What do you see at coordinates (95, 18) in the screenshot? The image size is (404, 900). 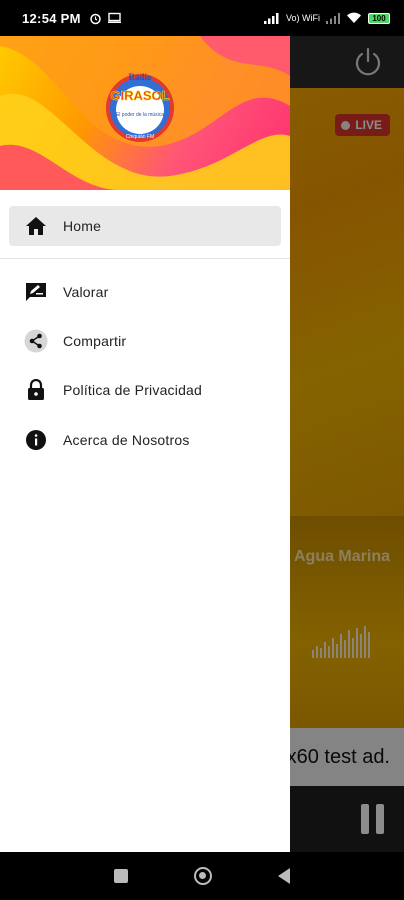 I see `alarm-icon` at bounding box center [95, 18].